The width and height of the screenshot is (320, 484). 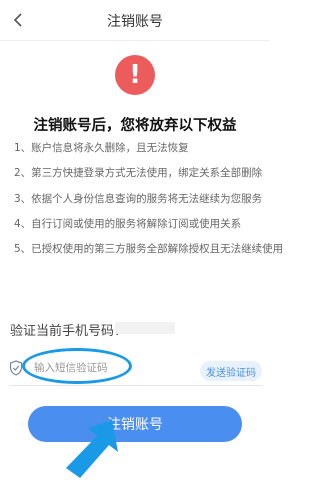 I want to click on divider, so click(x=136, y=385).